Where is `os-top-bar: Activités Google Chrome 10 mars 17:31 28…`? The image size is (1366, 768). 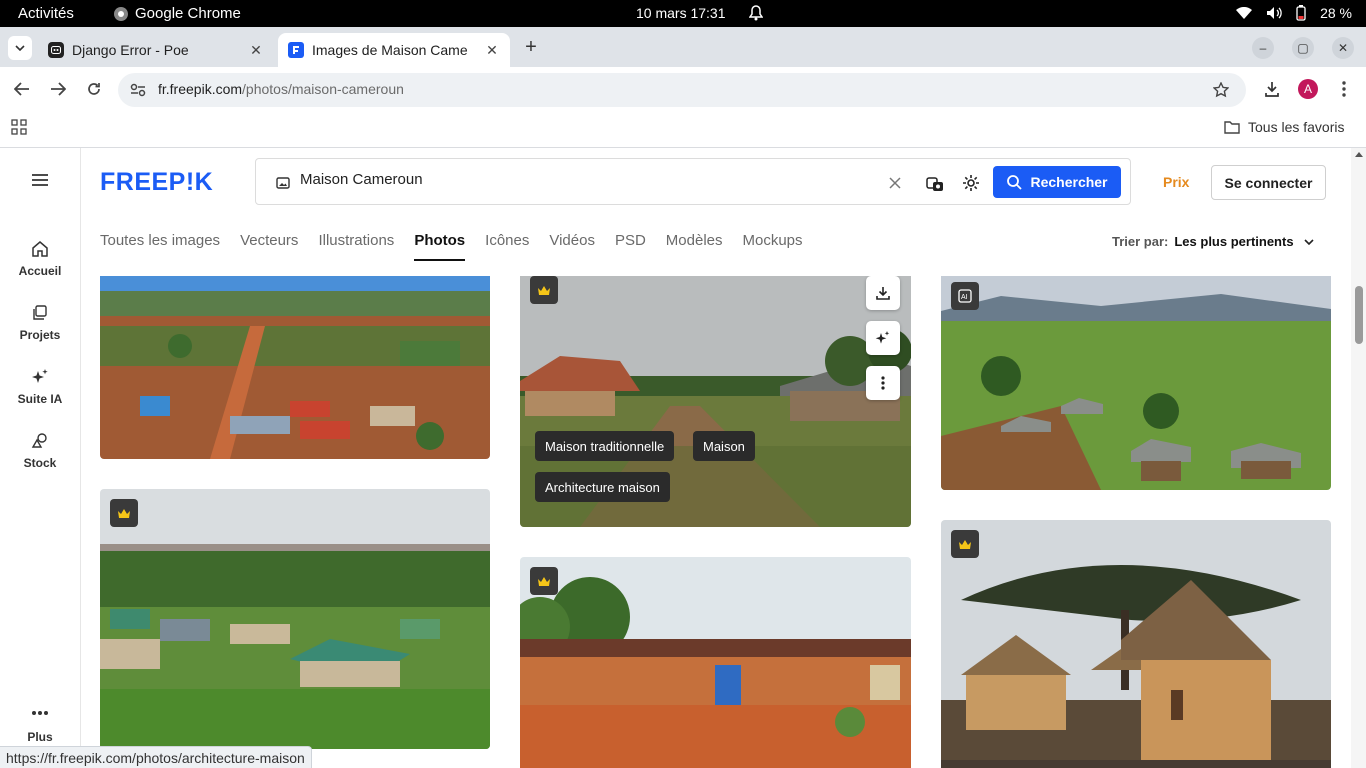
os-top-bar: Activités Google Chrome 10 mars 17:31 28… is located at coordinates (683, 13).